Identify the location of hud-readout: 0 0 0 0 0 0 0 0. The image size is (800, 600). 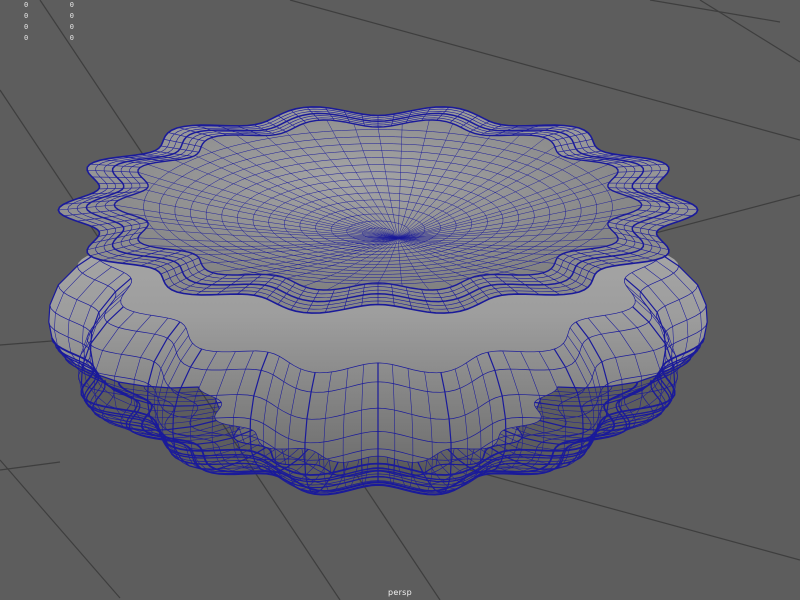
(49, 22).